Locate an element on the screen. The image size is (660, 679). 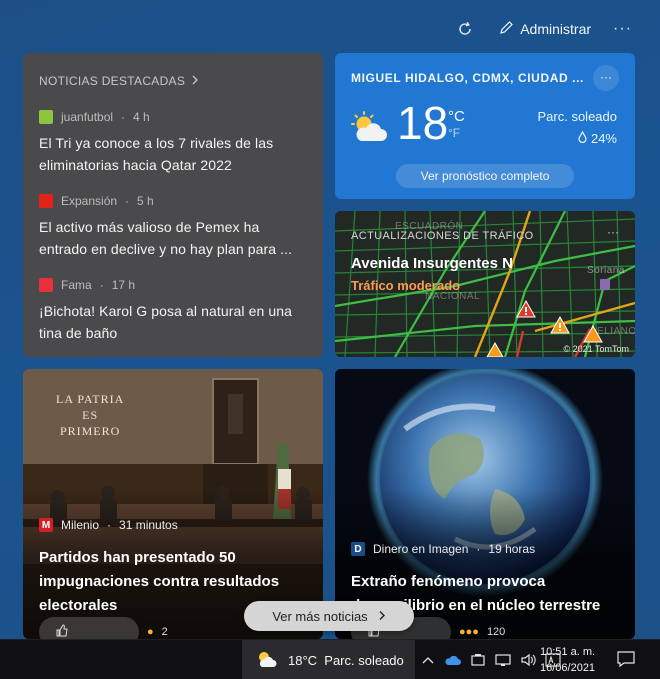
fama-logo-icon is located at coordinates (46, 285).